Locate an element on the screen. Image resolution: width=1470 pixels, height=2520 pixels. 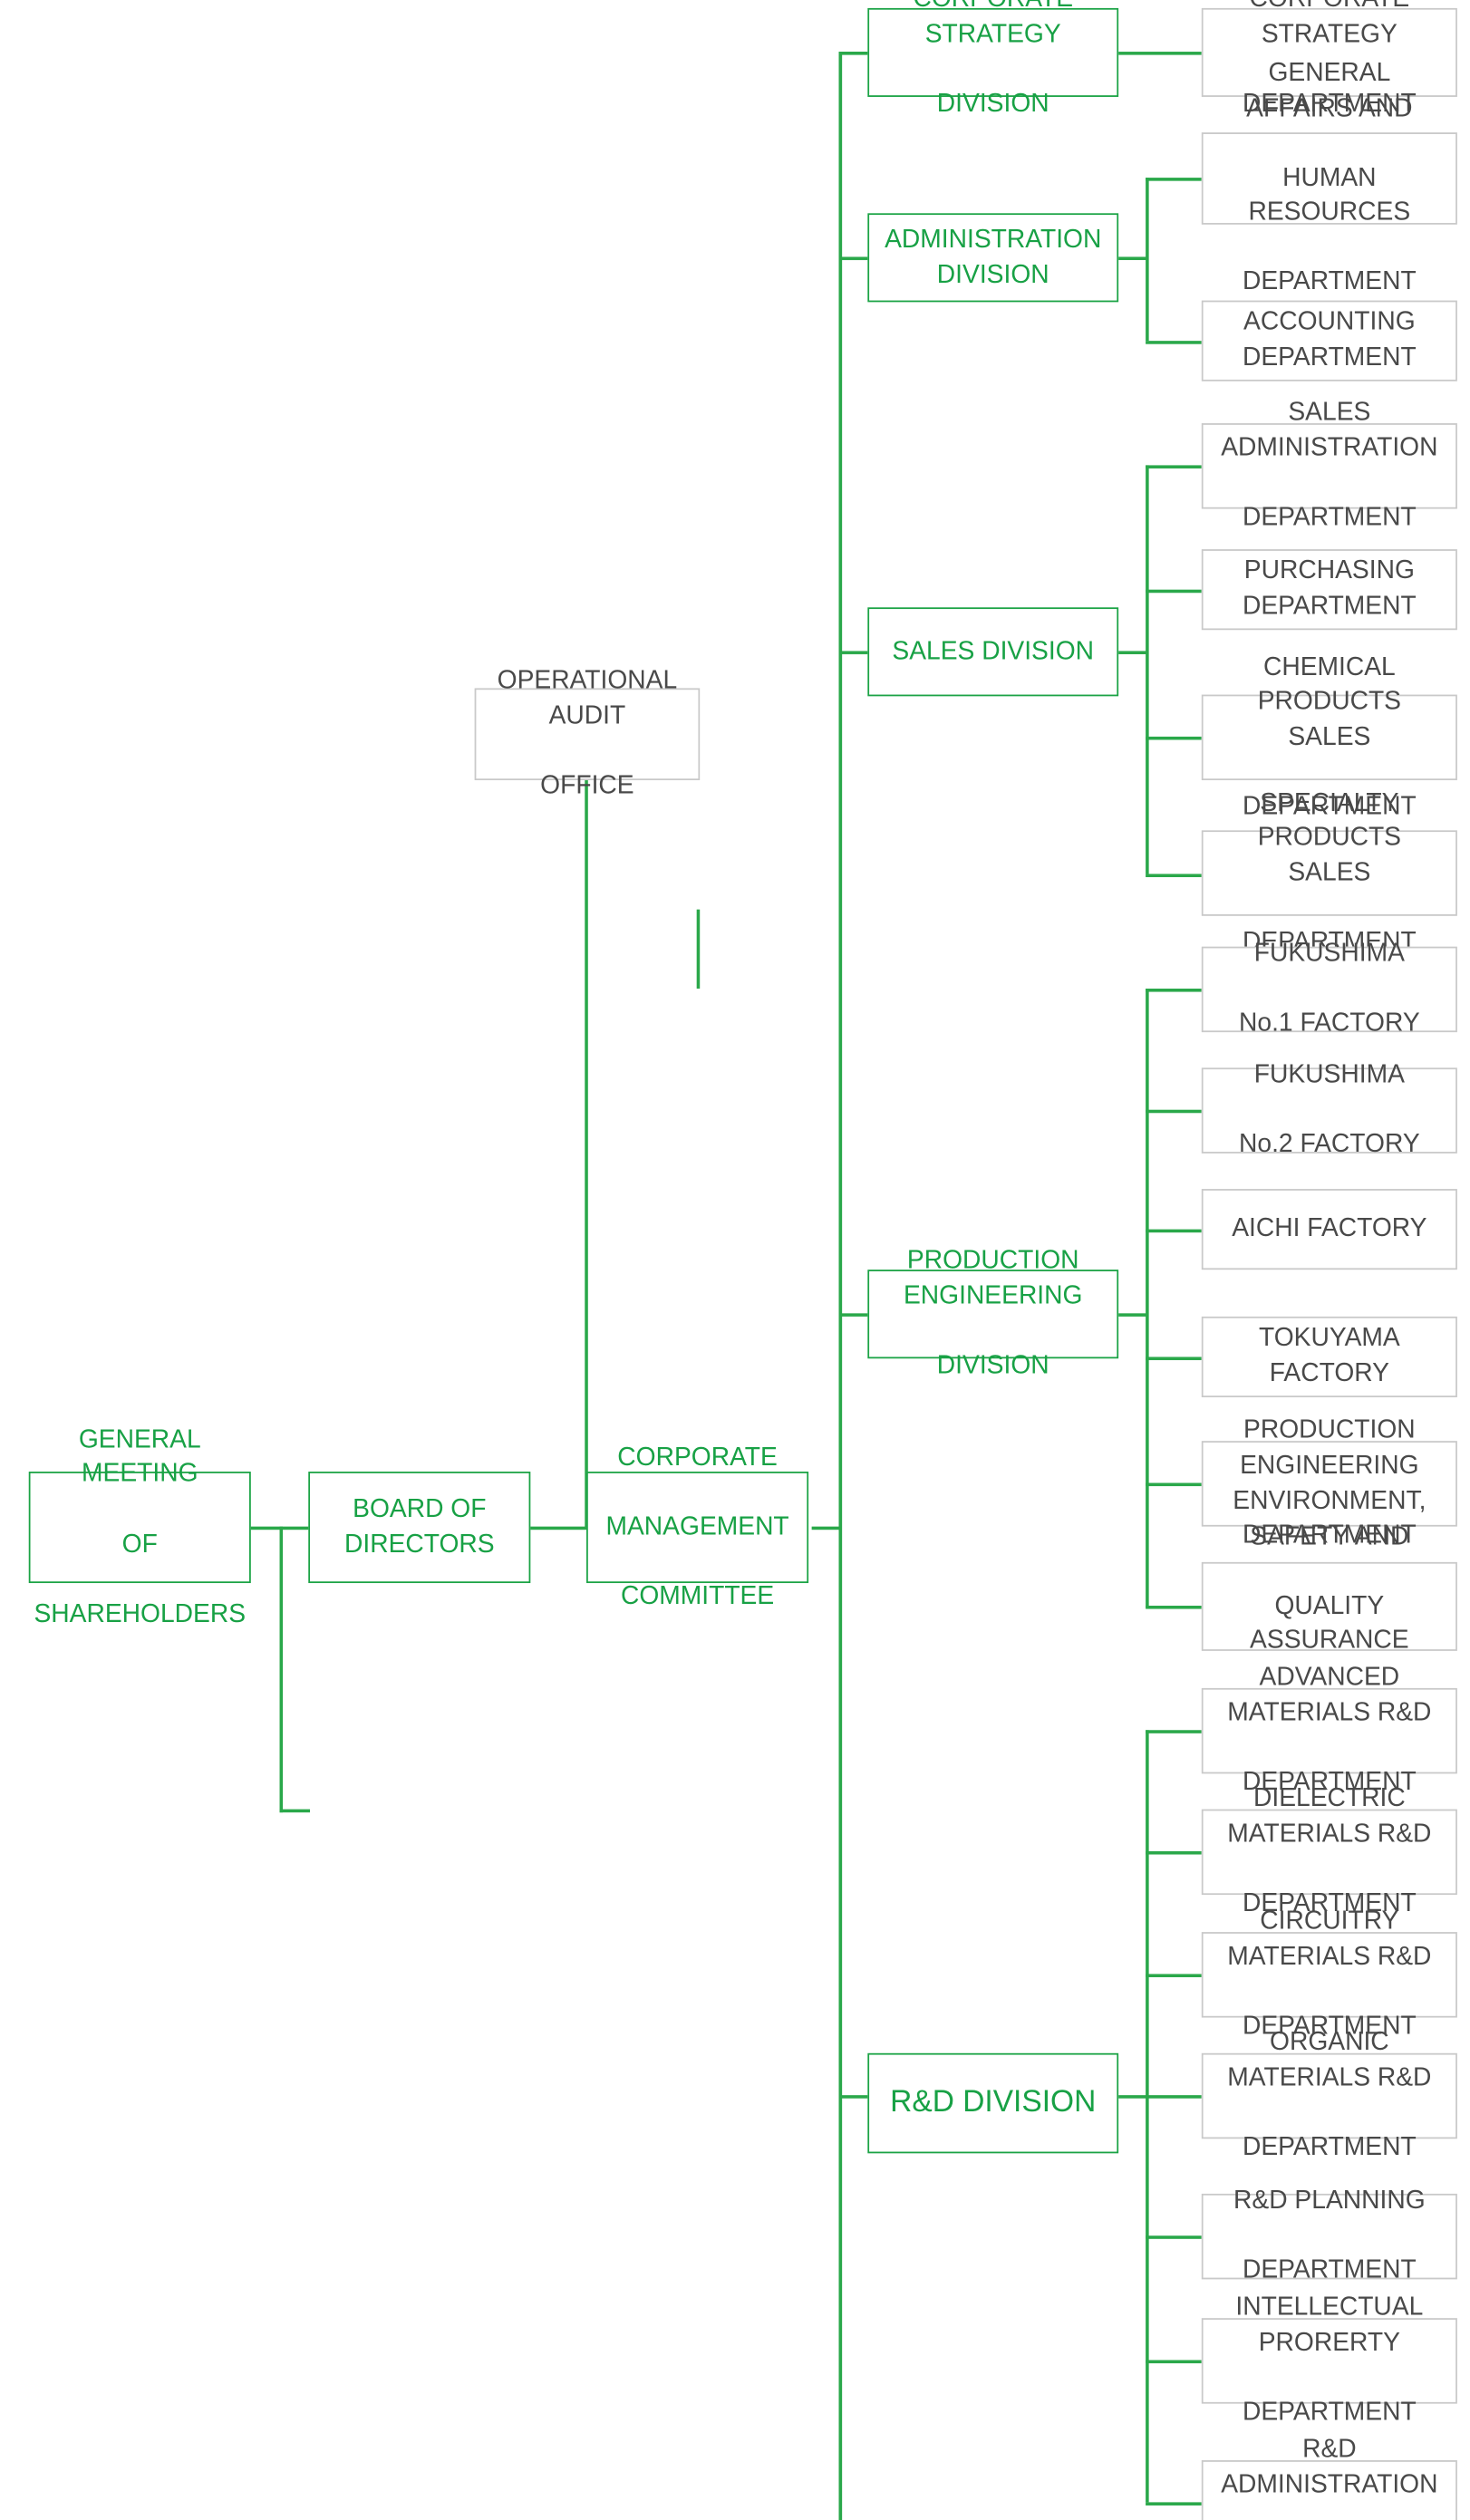
department-box-purchasing-department: PURCHASING DEPARTMENT is located at coordinates (1329, 590).